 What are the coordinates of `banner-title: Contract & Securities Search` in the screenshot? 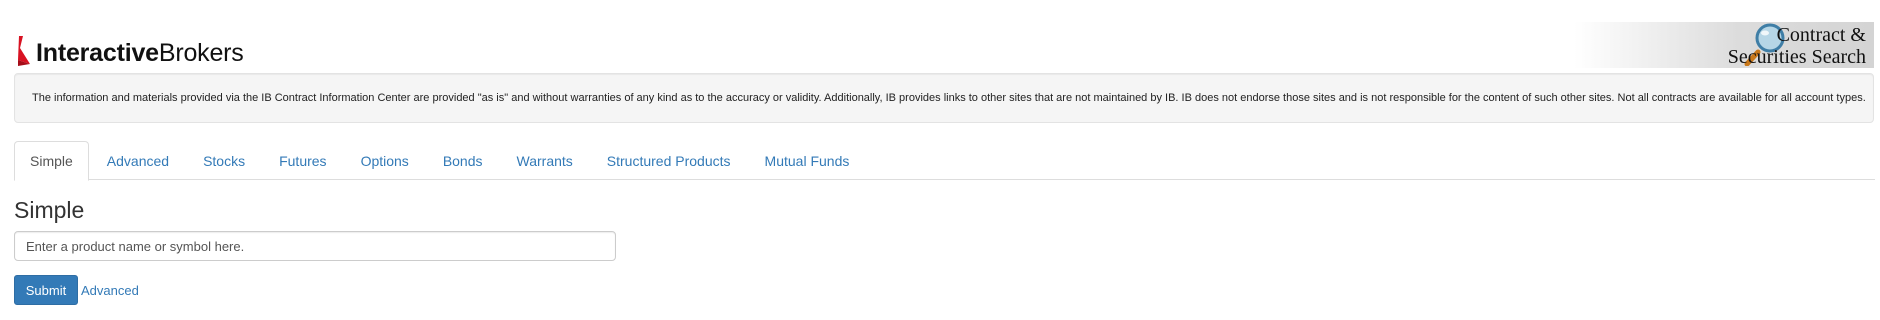 It's located at (1797, 46).